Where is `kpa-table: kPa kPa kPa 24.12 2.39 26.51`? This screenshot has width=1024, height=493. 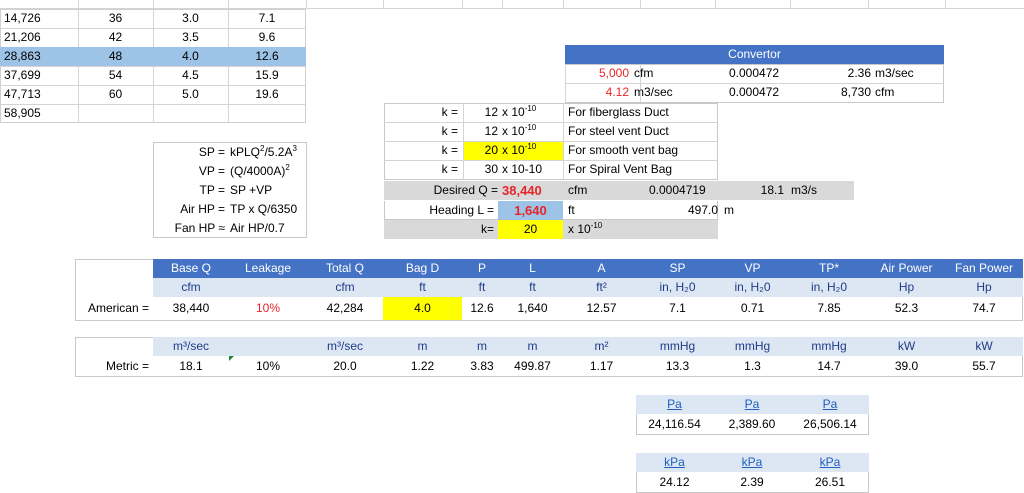 kpa-table: kPa kPa kPa 24.12 2.39 26.51 is located at coordinates (752, 473).